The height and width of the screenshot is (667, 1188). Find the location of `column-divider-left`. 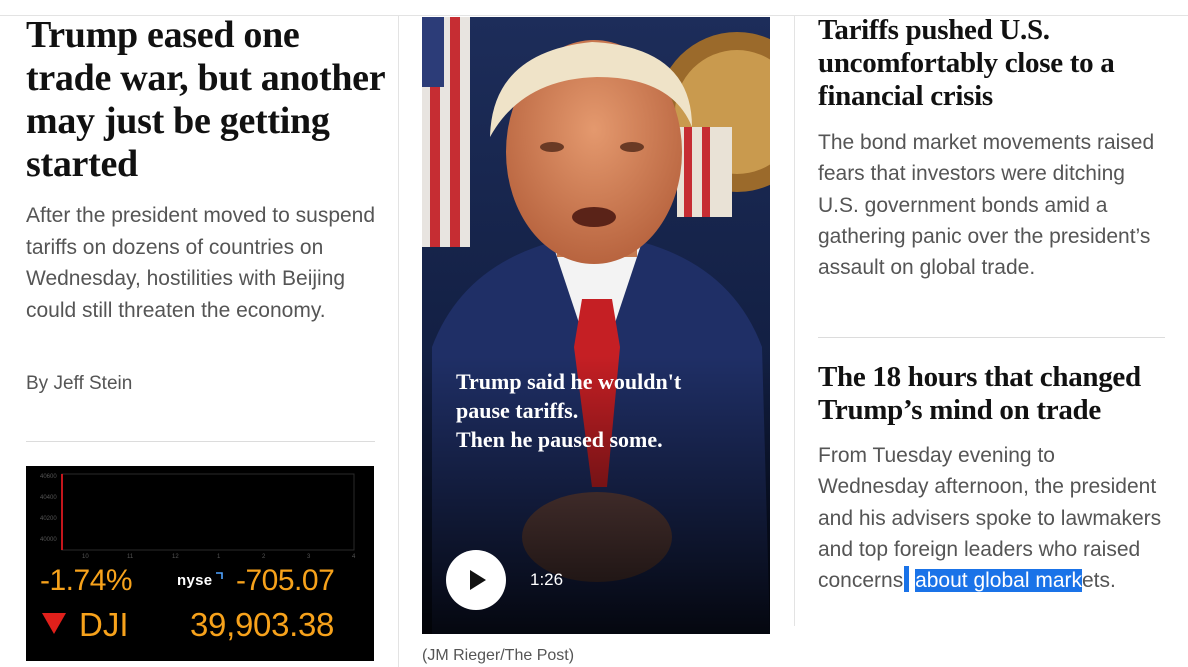

column-divider-left is located at coordinates (398, 341).